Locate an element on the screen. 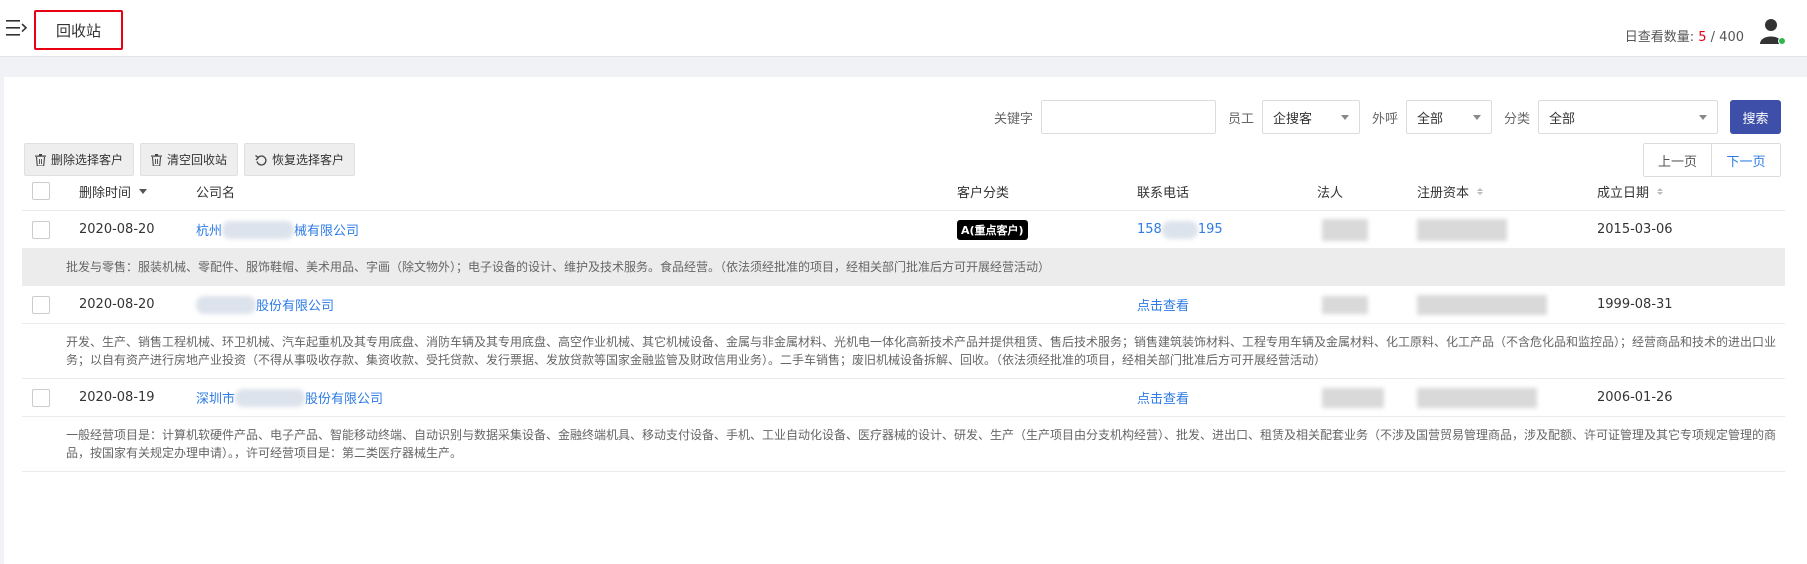 Image resolution: width=1807 pixels, height=564 pixels. employee-select: 企搜客 is located at coordinates (1310, 117).